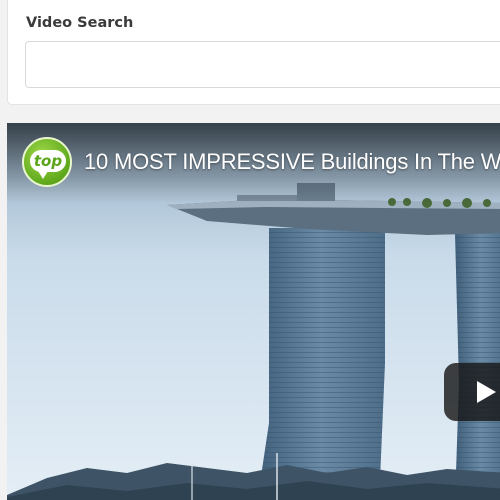 This screenshot has height=500, width=500. I want to click on play-button, so click(472, 392).